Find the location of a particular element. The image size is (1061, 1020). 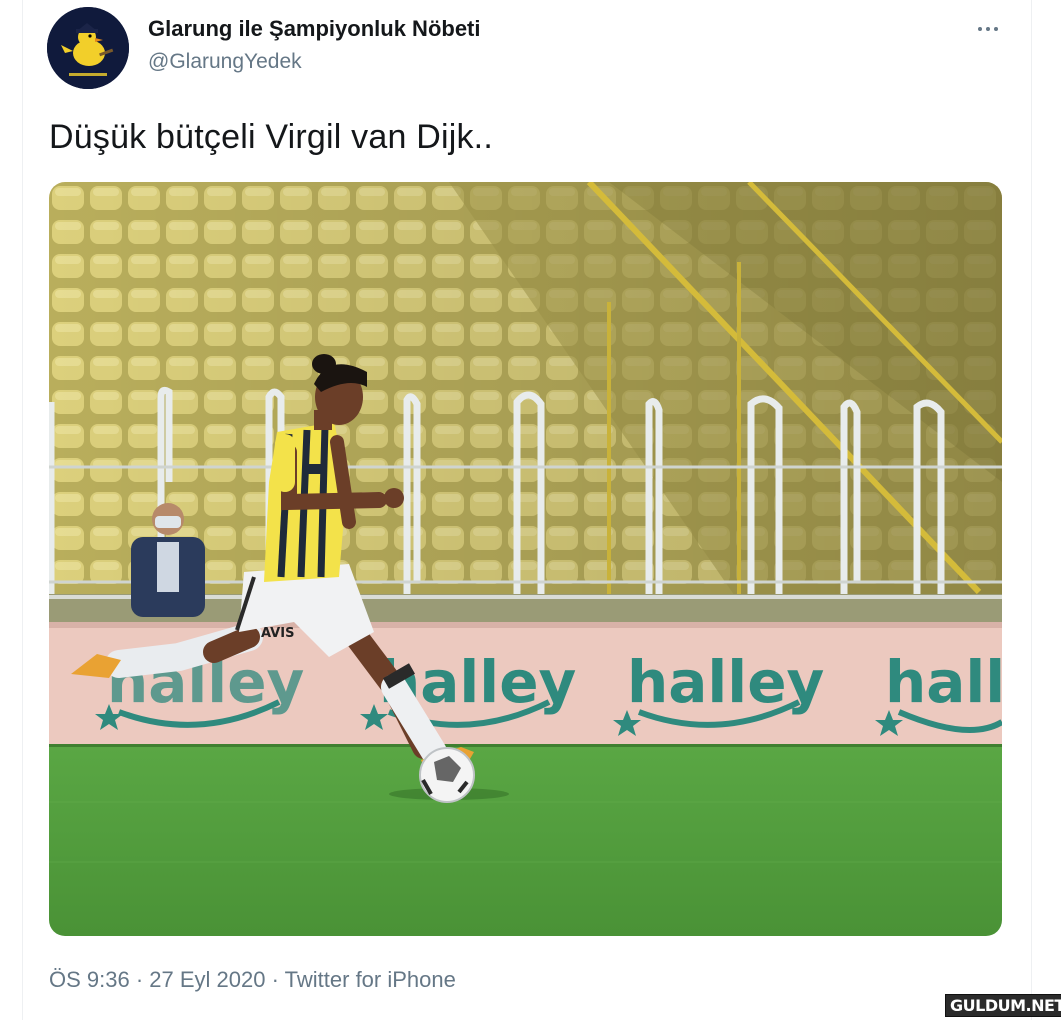

display-name: Glarung ile Şampiyonluk Nöbeti is located at coordinates (314, 29).